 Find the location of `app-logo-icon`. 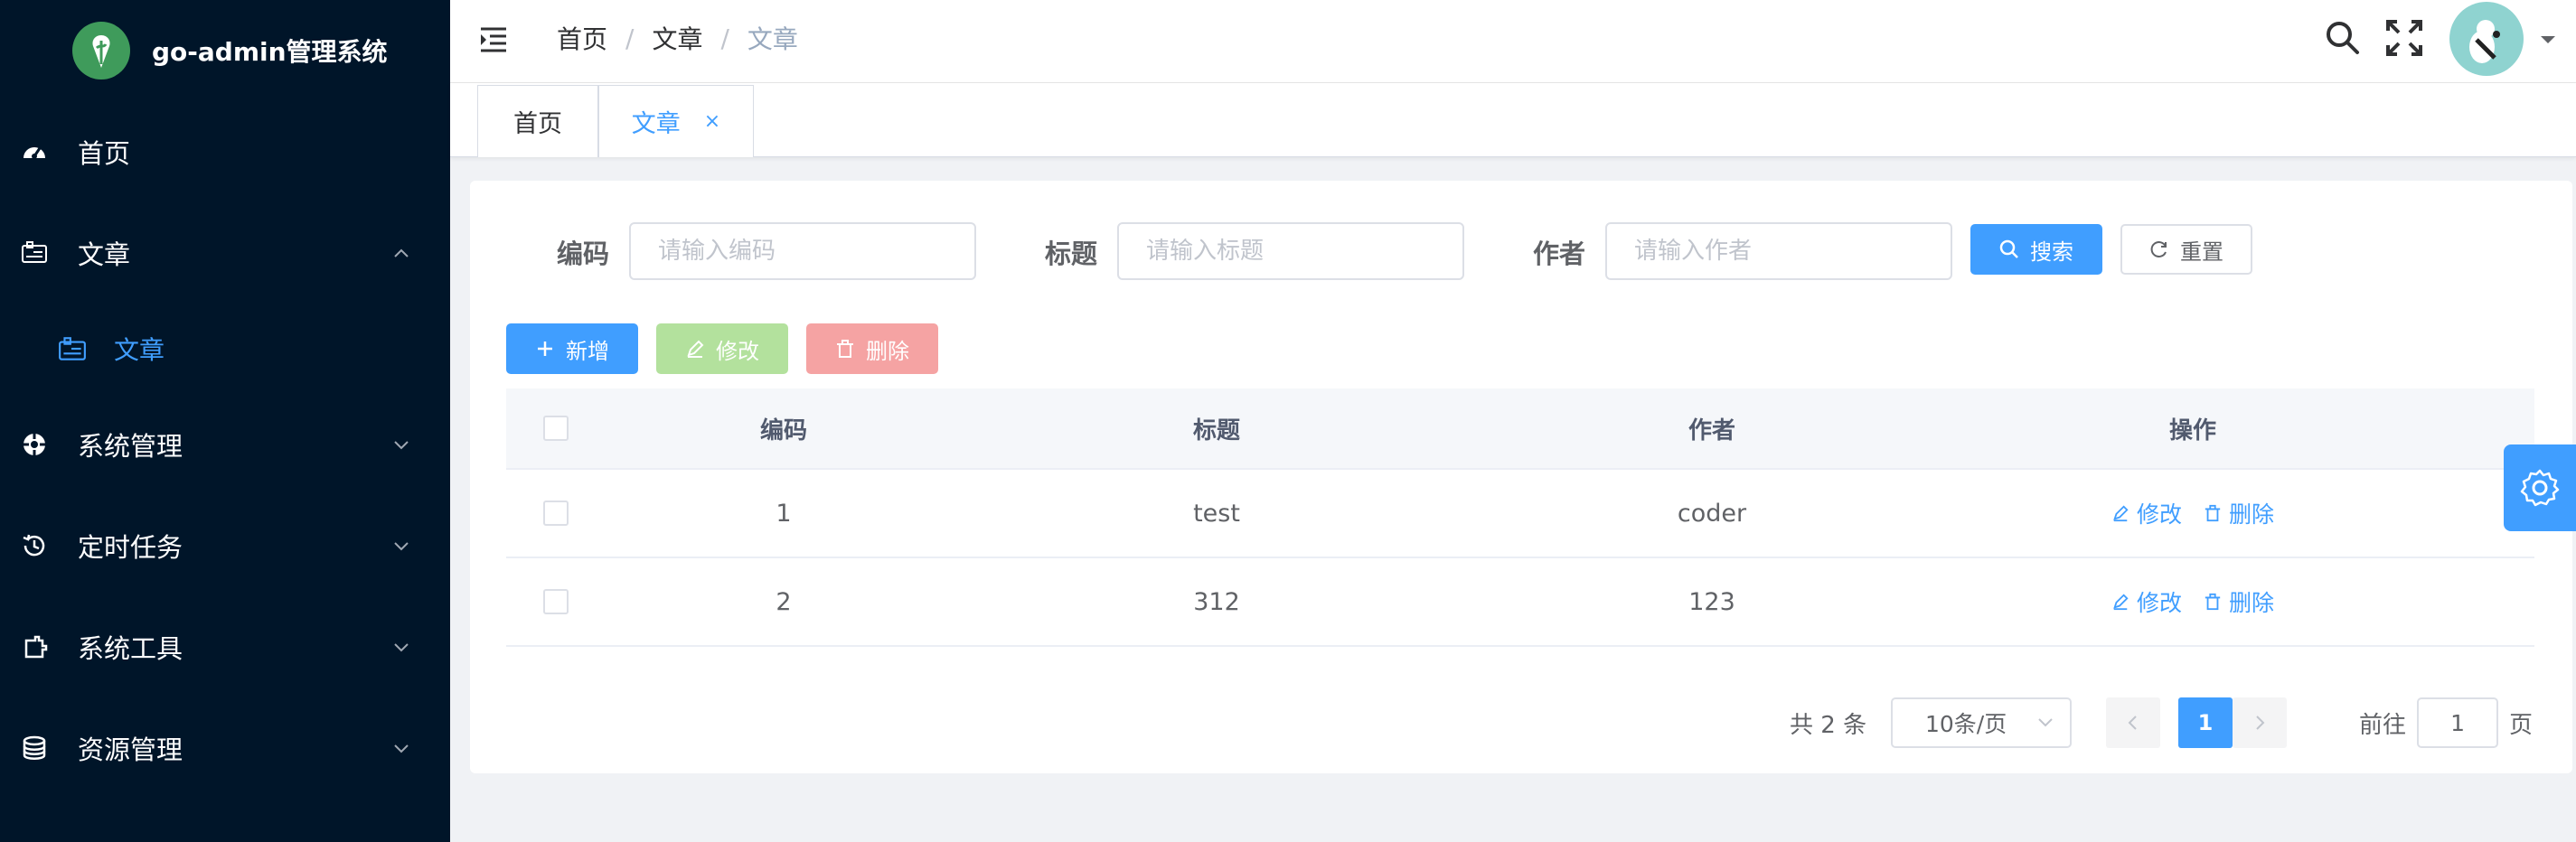

app-logo-icon is located at coordinates (101, 51).